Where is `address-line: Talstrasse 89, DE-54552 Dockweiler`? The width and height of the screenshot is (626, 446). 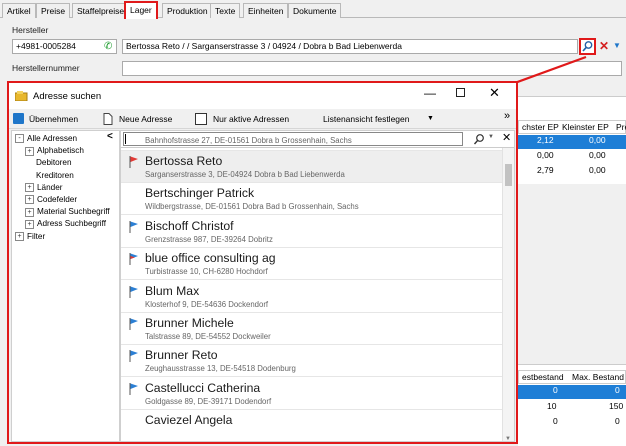
address-line: Talstrasse 89, DE-54552 Dockweiler is located at coordinates (208, 336).